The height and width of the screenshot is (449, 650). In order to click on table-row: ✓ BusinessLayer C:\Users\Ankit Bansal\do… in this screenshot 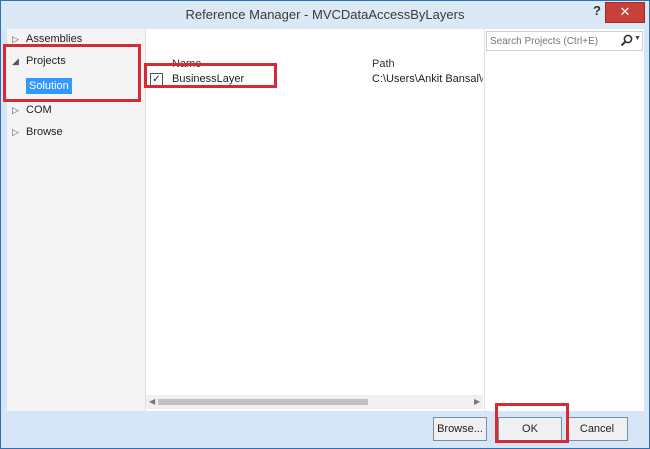, I will do `click(314, 79)`.